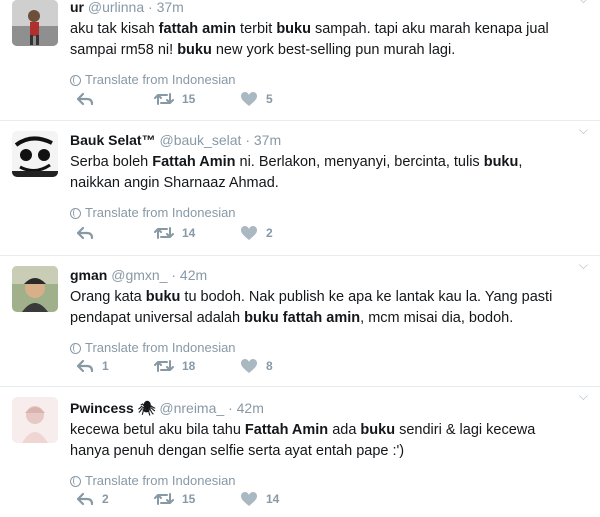  I want to click on tweet-header: Pwincess 🕷 @nreima_ · 42m, so click(167, 408).